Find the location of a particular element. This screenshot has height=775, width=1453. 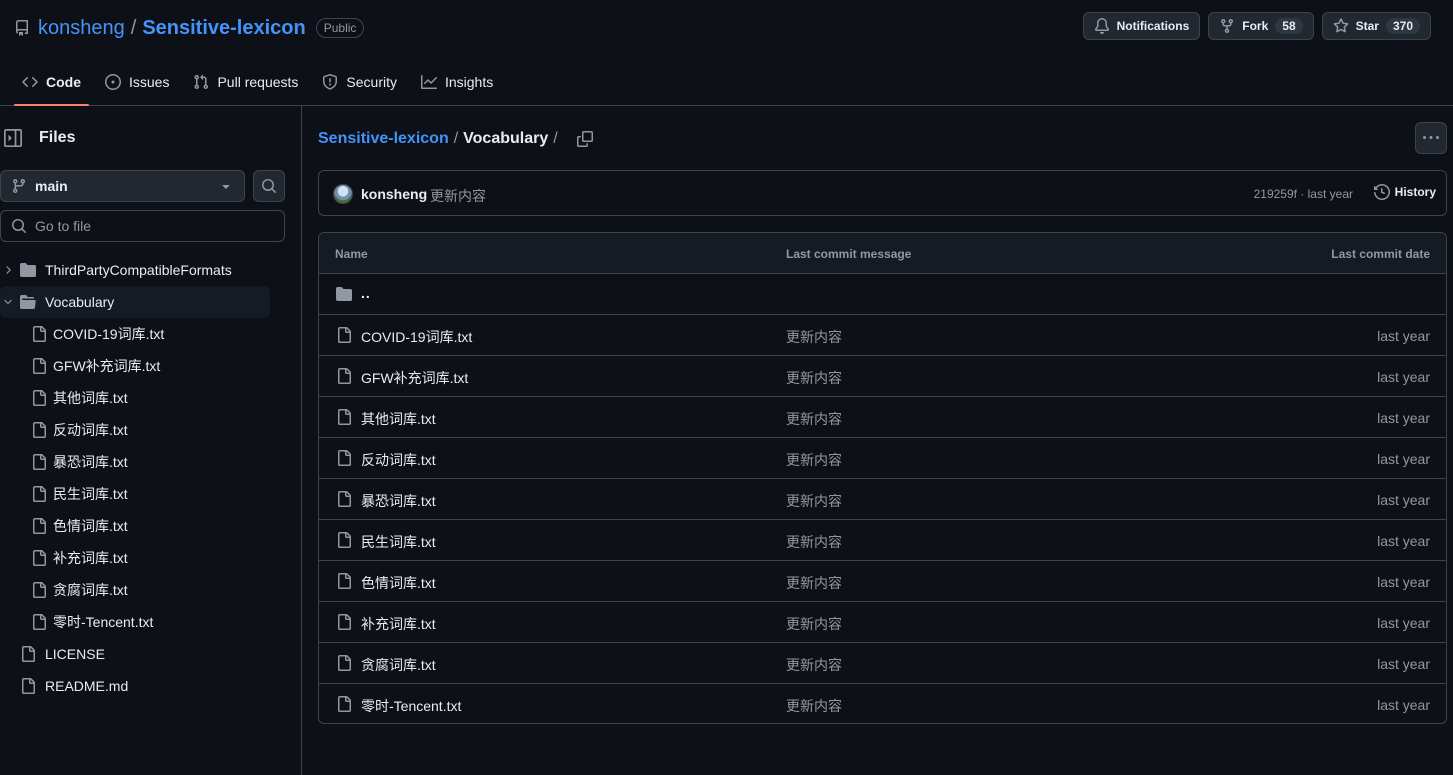

bell-icon is located at coordinates (1102, 26).